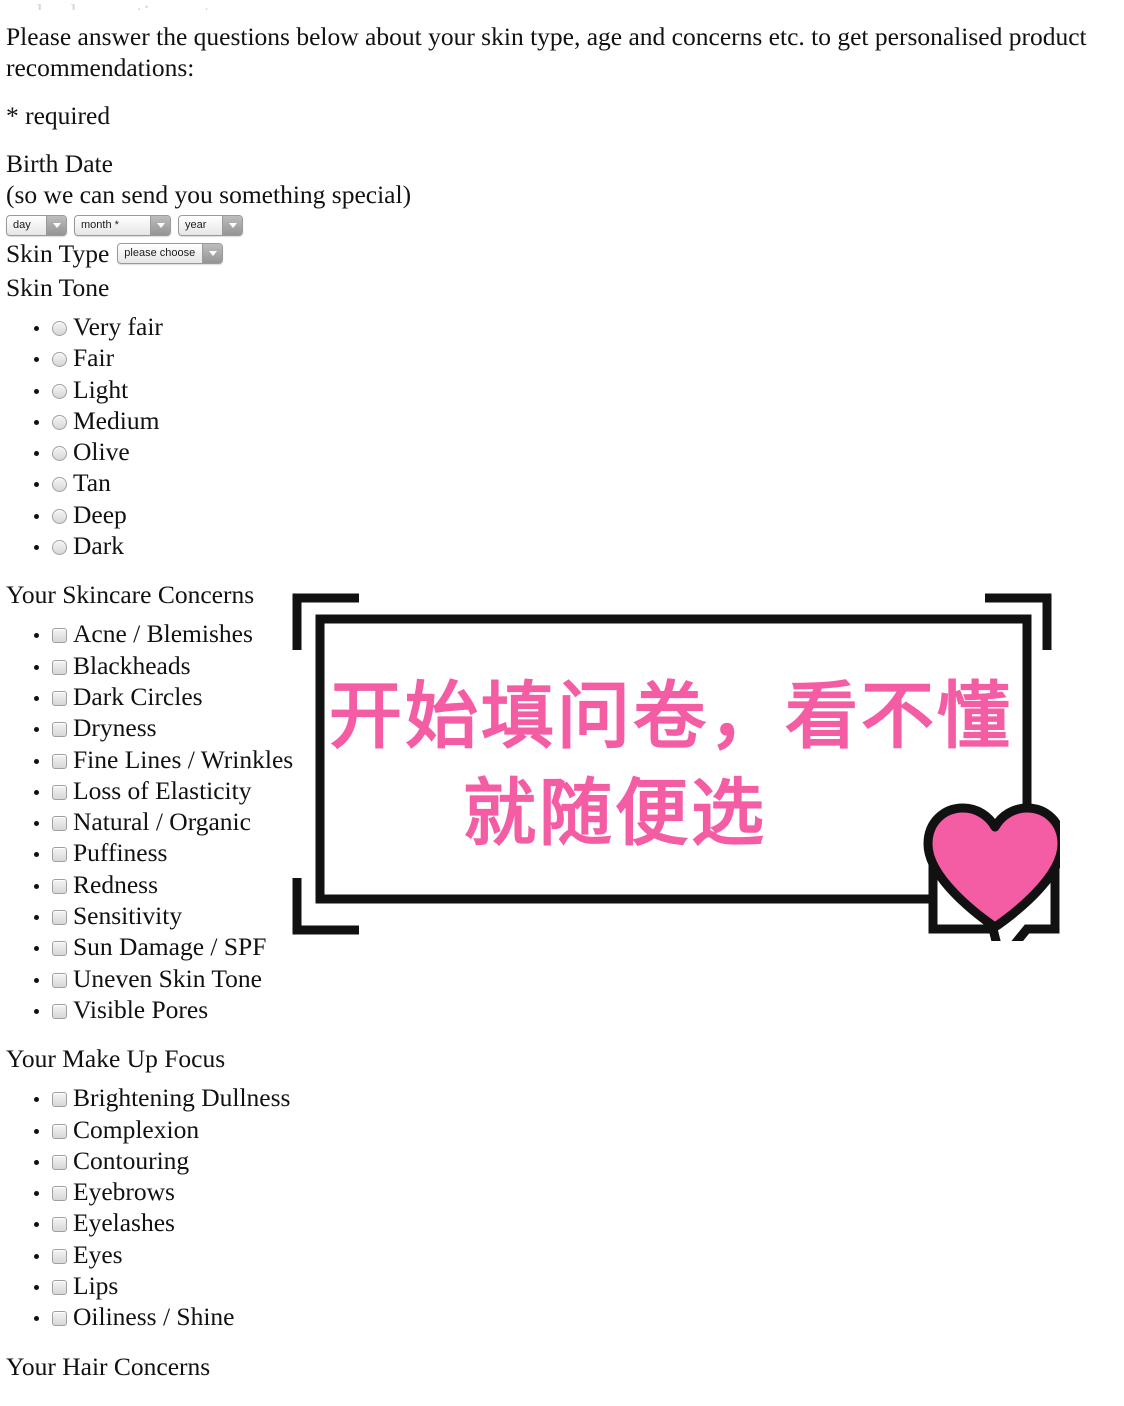  I want to click on list-item: Eyes, so click(577, 1254).